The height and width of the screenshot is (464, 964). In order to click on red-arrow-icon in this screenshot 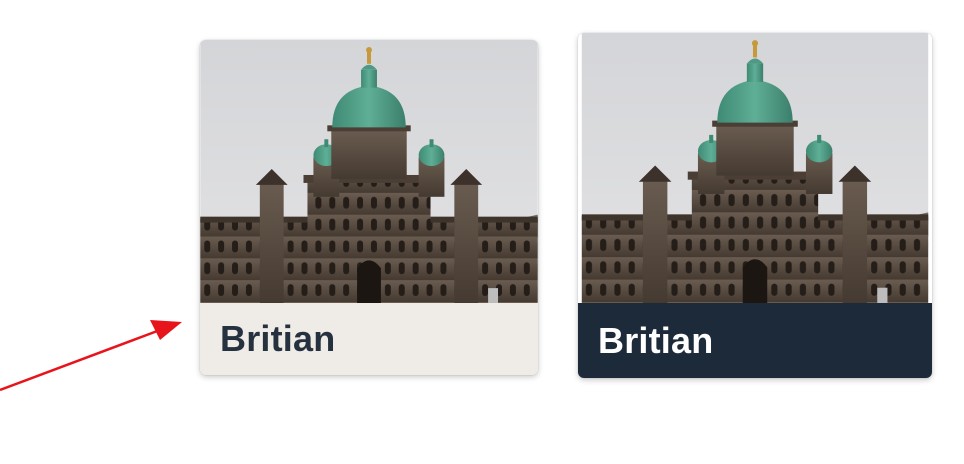, I will do `click(91, 356)`.